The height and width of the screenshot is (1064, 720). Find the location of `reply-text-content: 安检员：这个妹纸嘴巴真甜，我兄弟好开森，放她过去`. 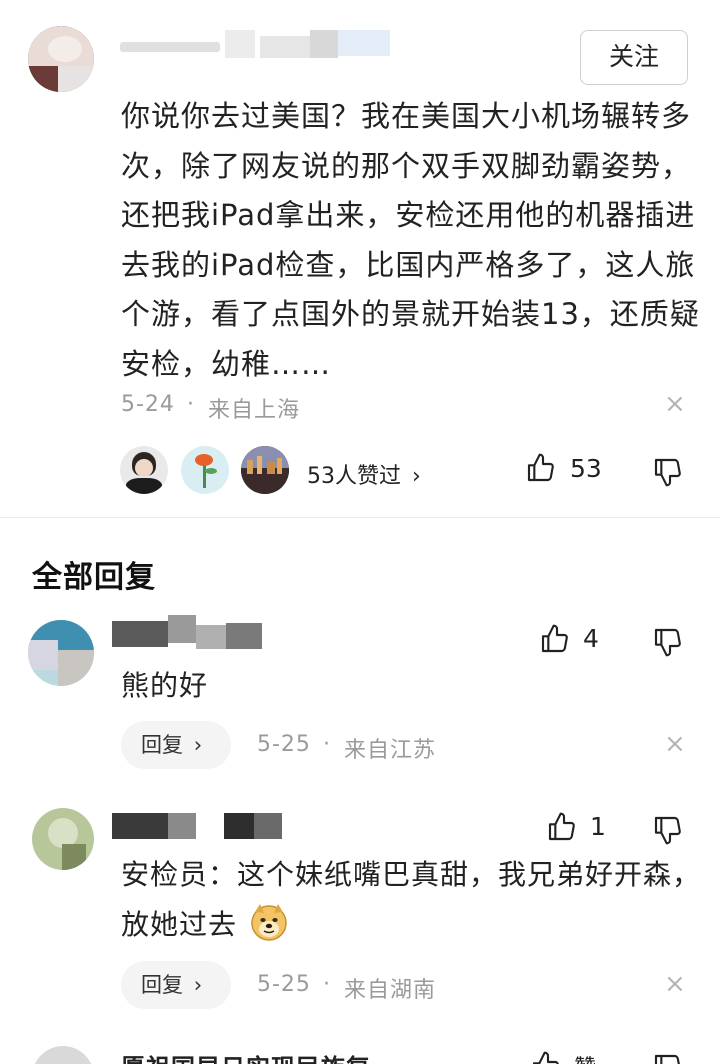

reply-text-content: 安检员：这个妹纸嘴巴真甜，我兄弟好开森，放她过去 is located at coordinates (411, 899).